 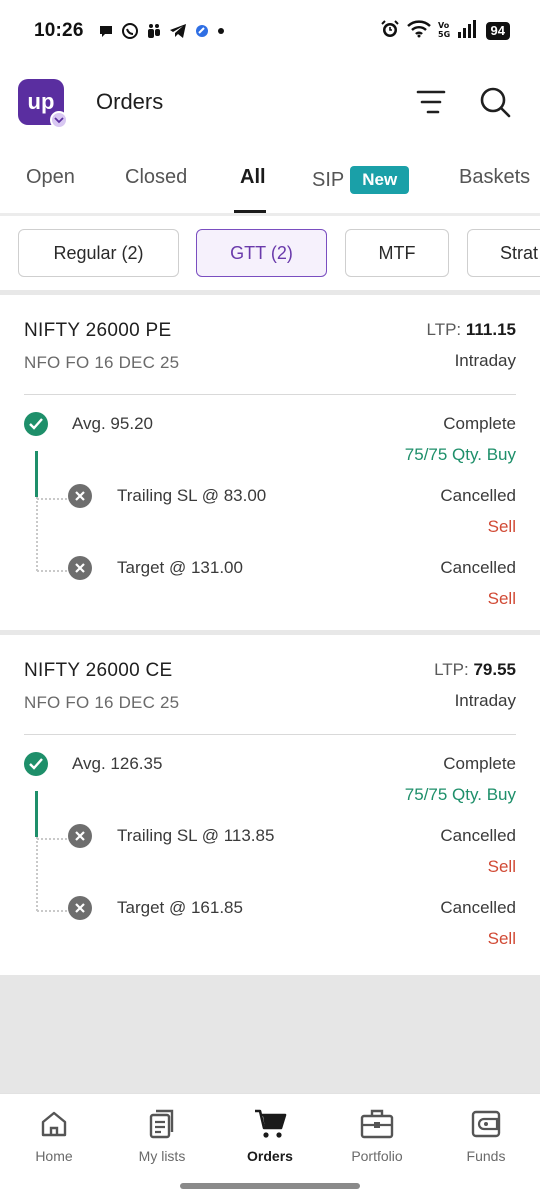 I want to click on tab-sip-label: SIP, so click(x=328, y=180).